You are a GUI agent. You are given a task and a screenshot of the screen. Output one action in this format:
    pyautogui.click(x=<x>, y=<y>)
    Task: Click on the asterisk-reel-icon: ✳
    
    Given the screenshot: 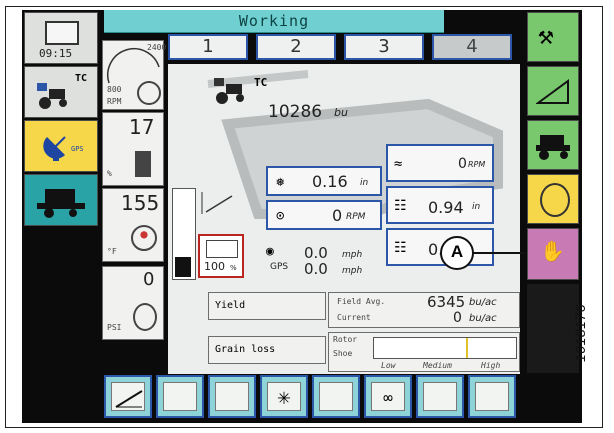 What is the action you would take?
    pyautogui.click(x=284, y=397)
    